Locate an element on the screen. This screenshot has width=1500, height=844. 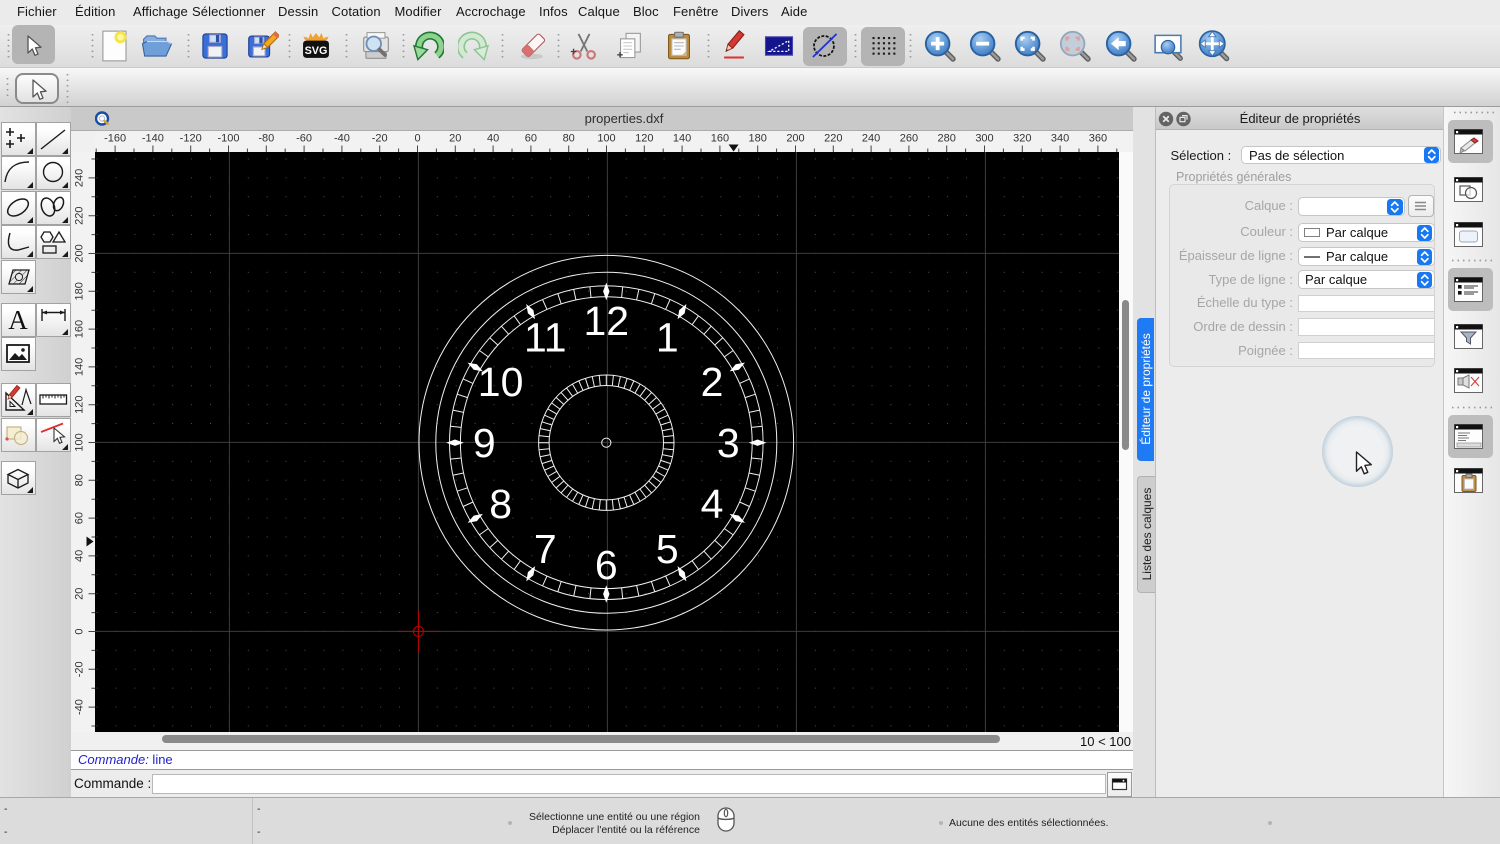
svg-text: 320 is located at coordinates (1022, 139).